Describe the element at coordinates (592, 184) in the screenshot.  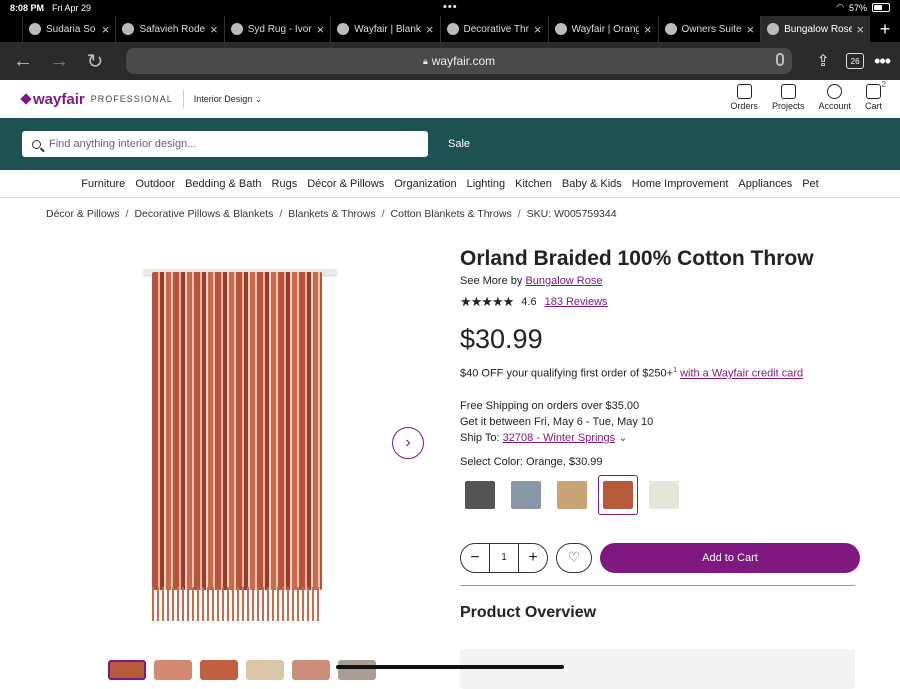
I see `category-link: Baby & Kids` at that location.